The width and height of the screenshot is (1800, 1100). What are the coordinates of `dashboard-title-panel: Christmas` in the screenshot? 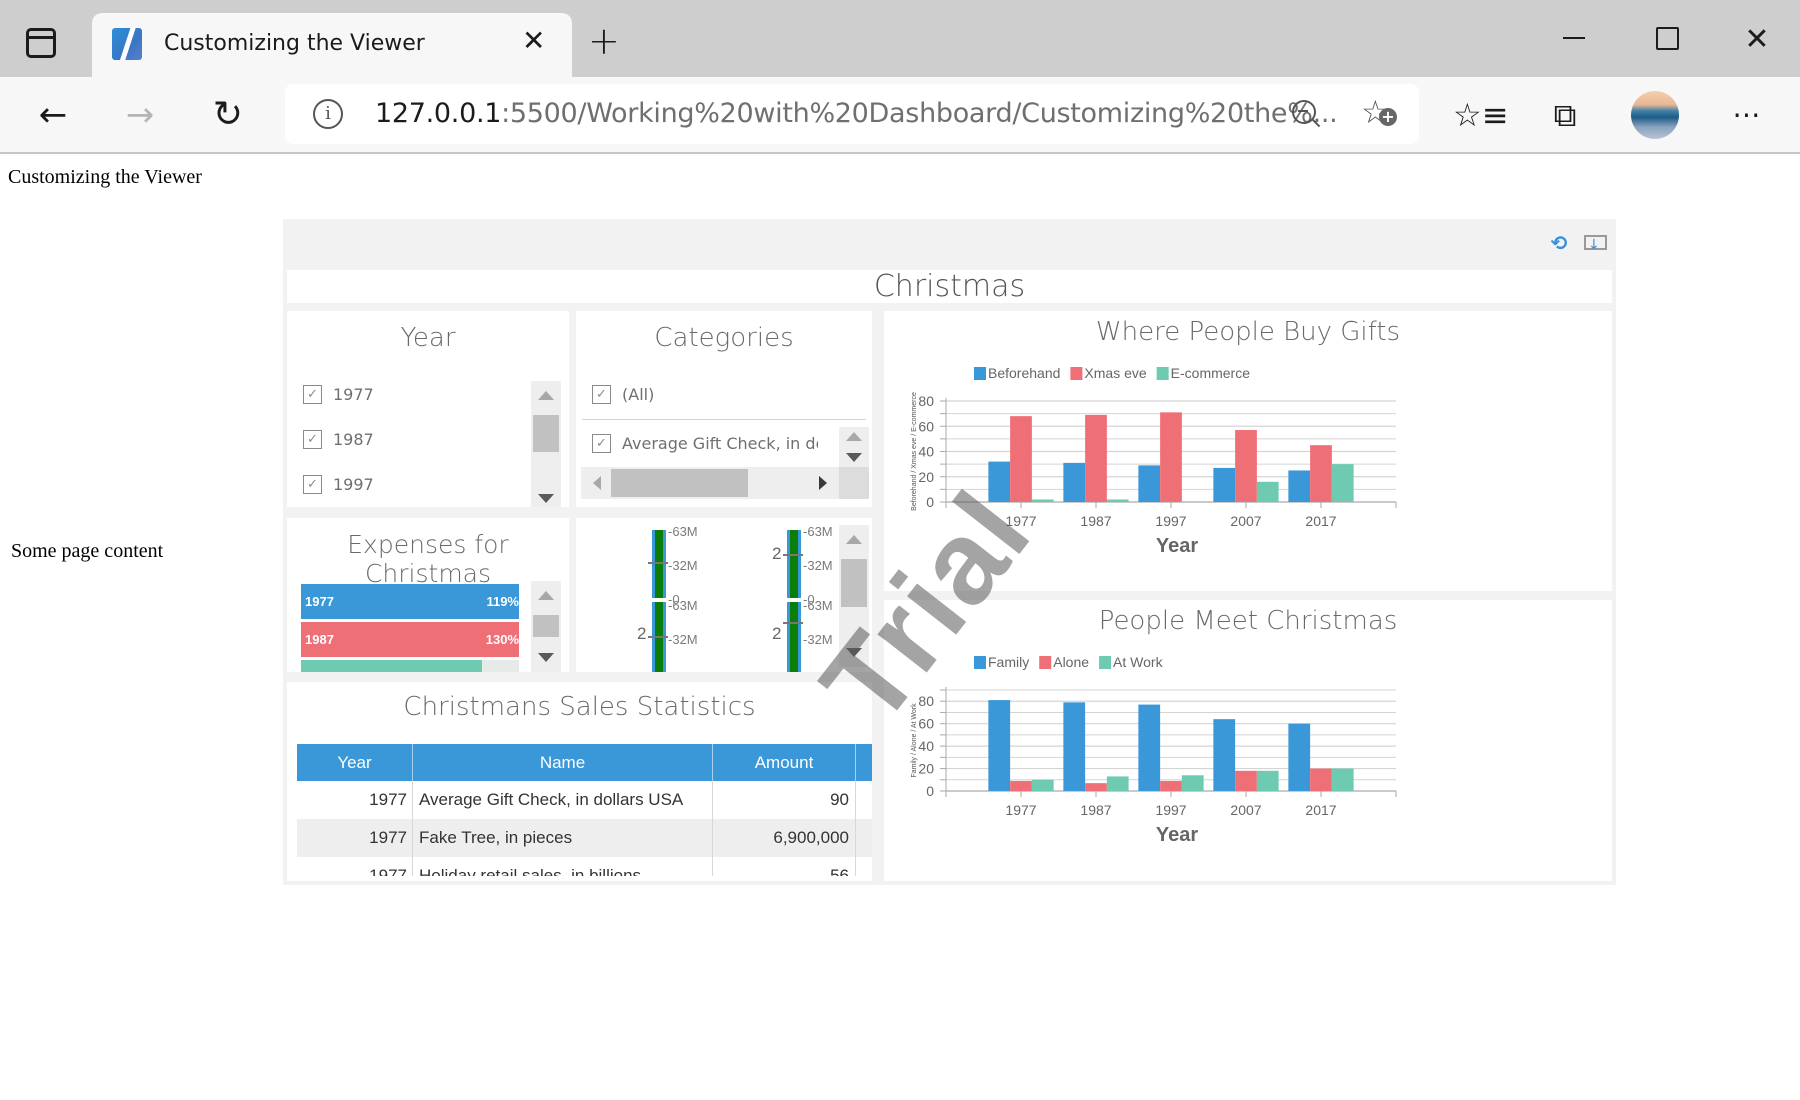 It's located at (949, 286).